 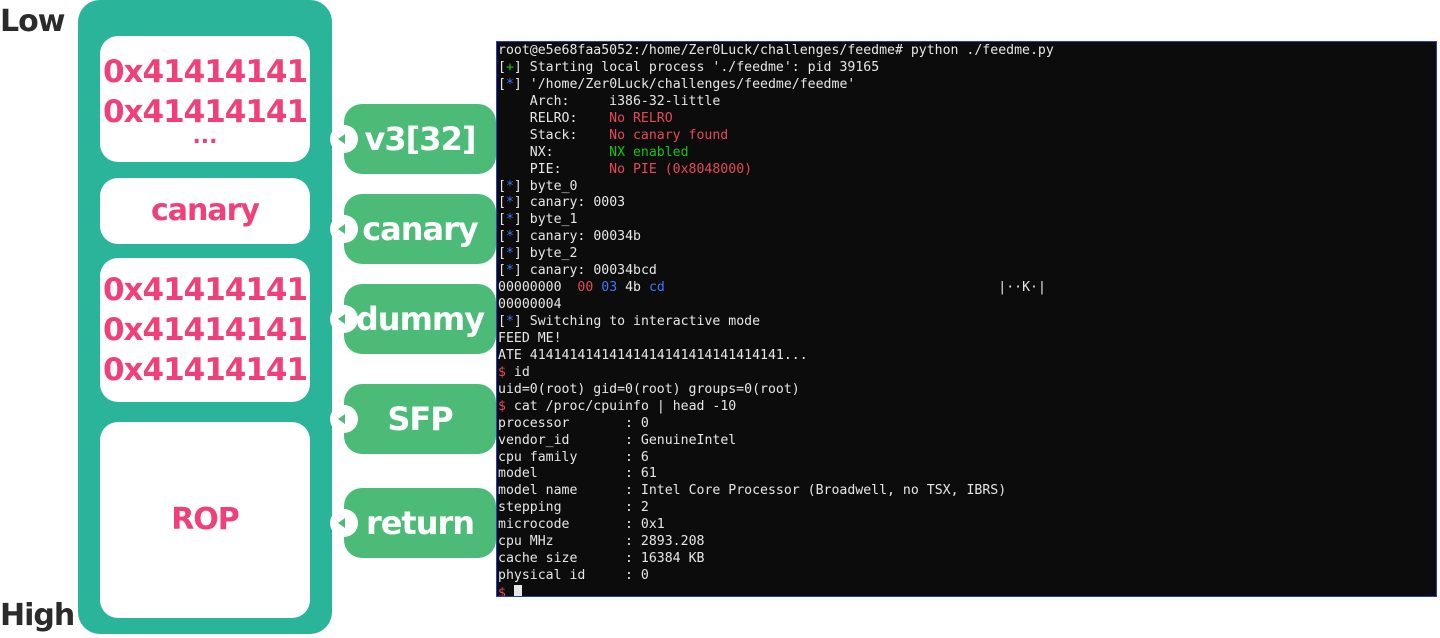 I want to click on terminal-line: [*] byte_1, so click(x=538, y=220).